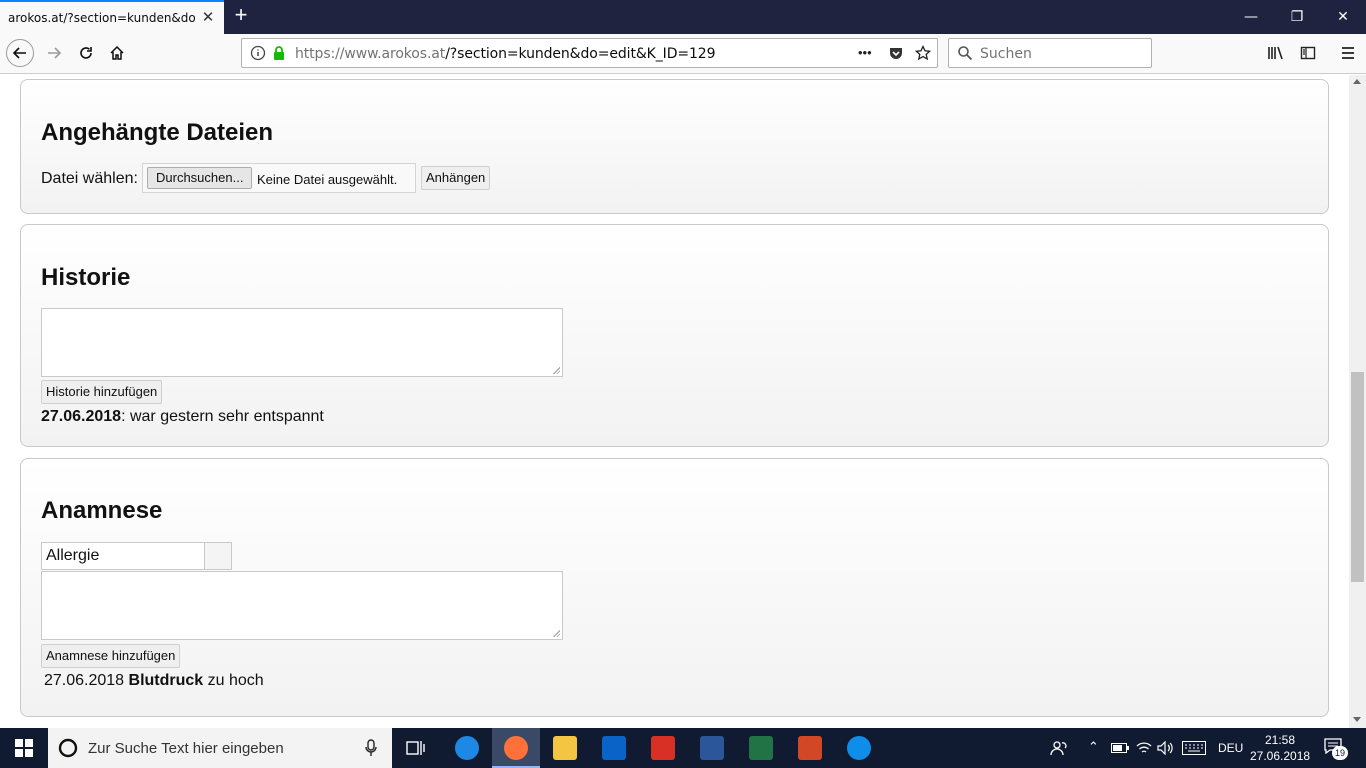  I want to click on clock-date: 27.06.2018, so click(1280, 756).